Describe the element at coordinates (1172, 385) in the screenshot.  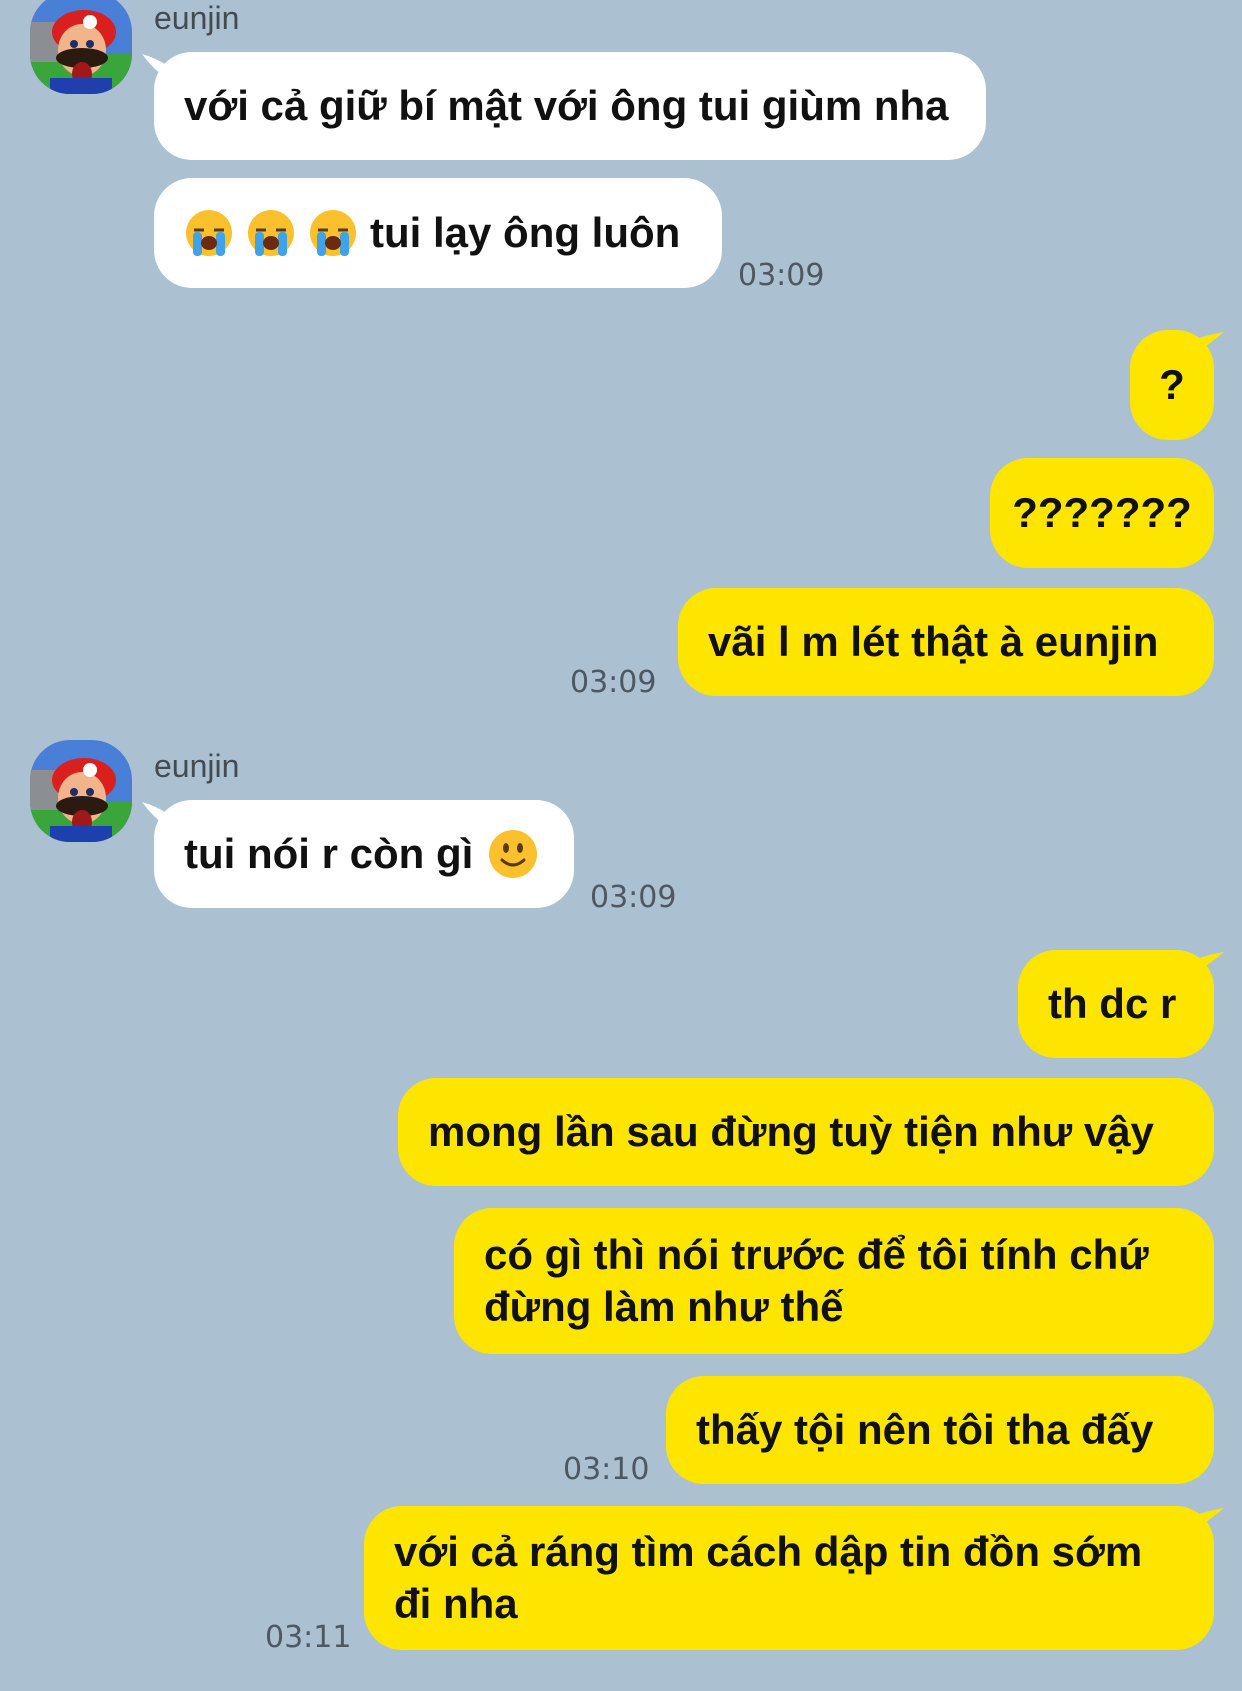
I see `outgoing-message: ?` at that location.